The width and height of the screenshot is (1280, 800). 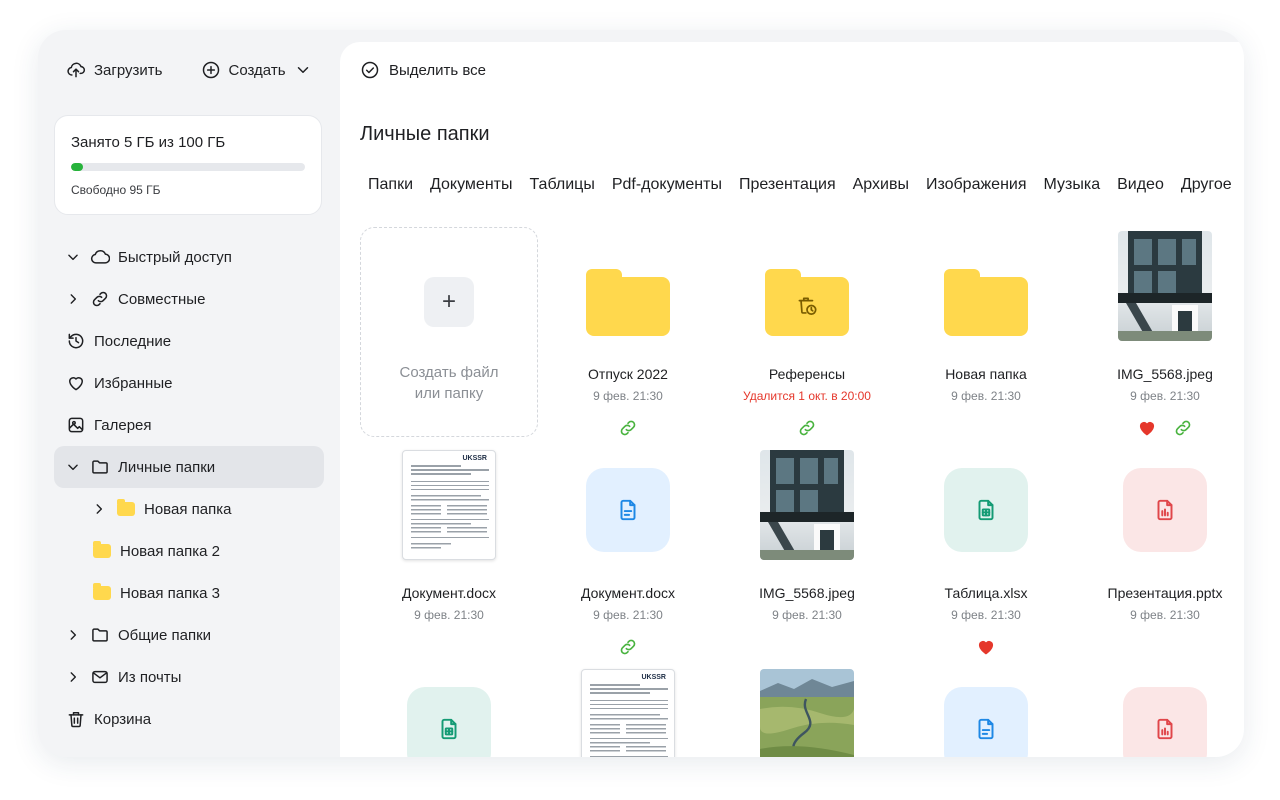 I want to click on create-file-or-folder-tile: + Создать файл или папку, so click(x=449, y=332).